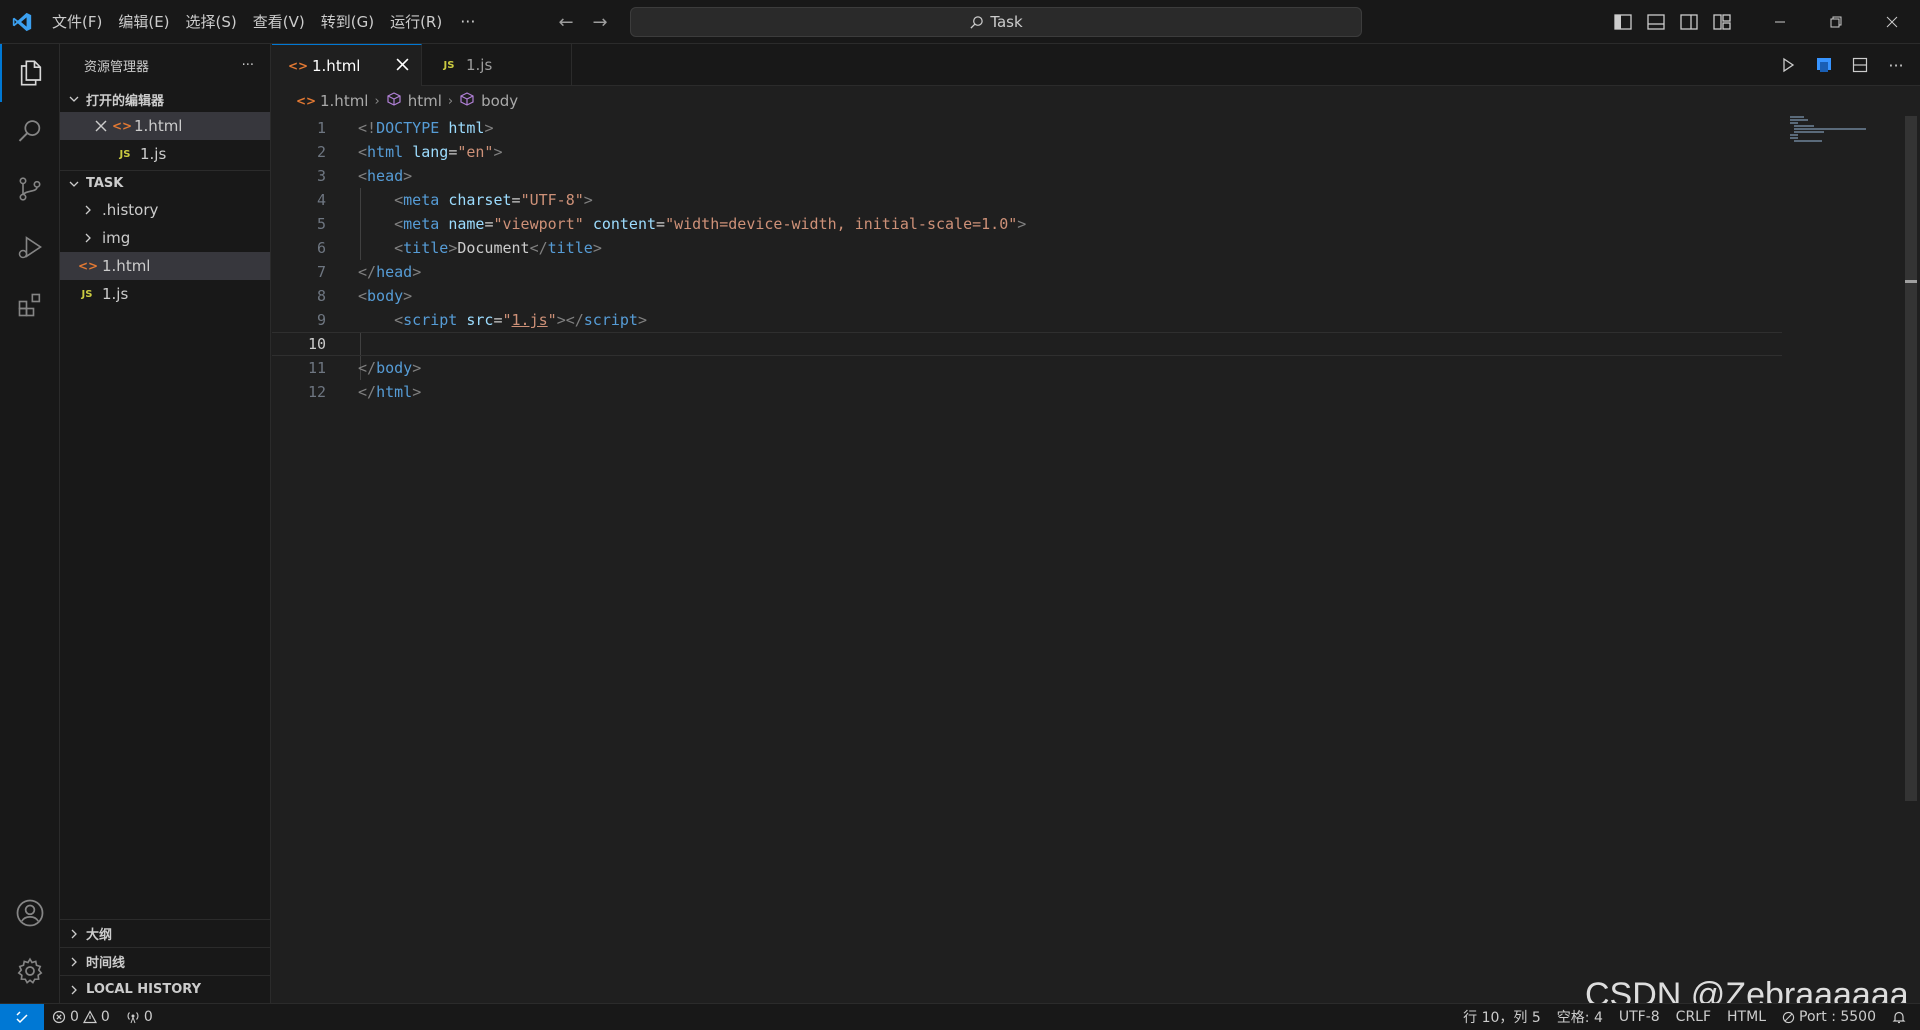  Describe the element at coordinates (1892, 22) in the screenshot. I see `close-window-icon` at that location.